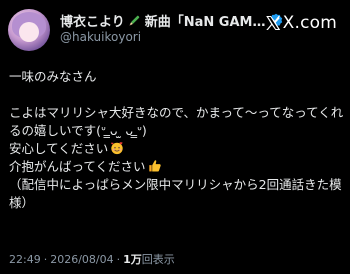 This screenshot has height=274, width=350. What do you see at coordinates (132, 259) in the screenshot?
I see `views-count: 1万` at bounding box center [132, 259].